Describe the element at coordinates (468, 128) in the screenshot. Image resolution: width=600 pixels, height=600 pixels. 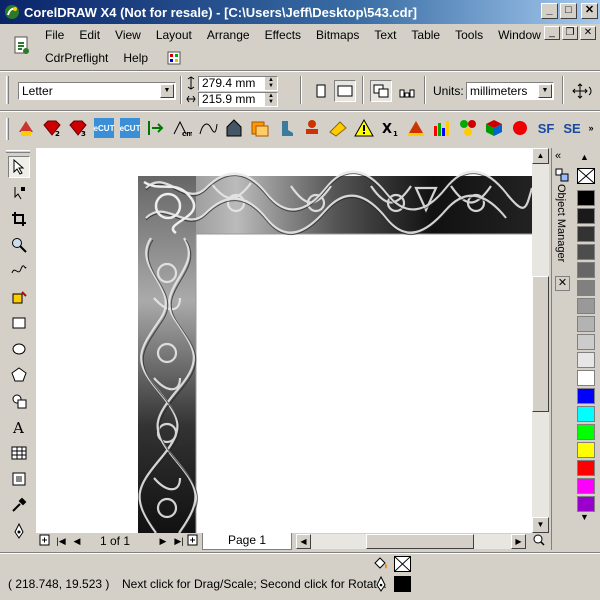
I see `plugin-circles-icon` at that location.